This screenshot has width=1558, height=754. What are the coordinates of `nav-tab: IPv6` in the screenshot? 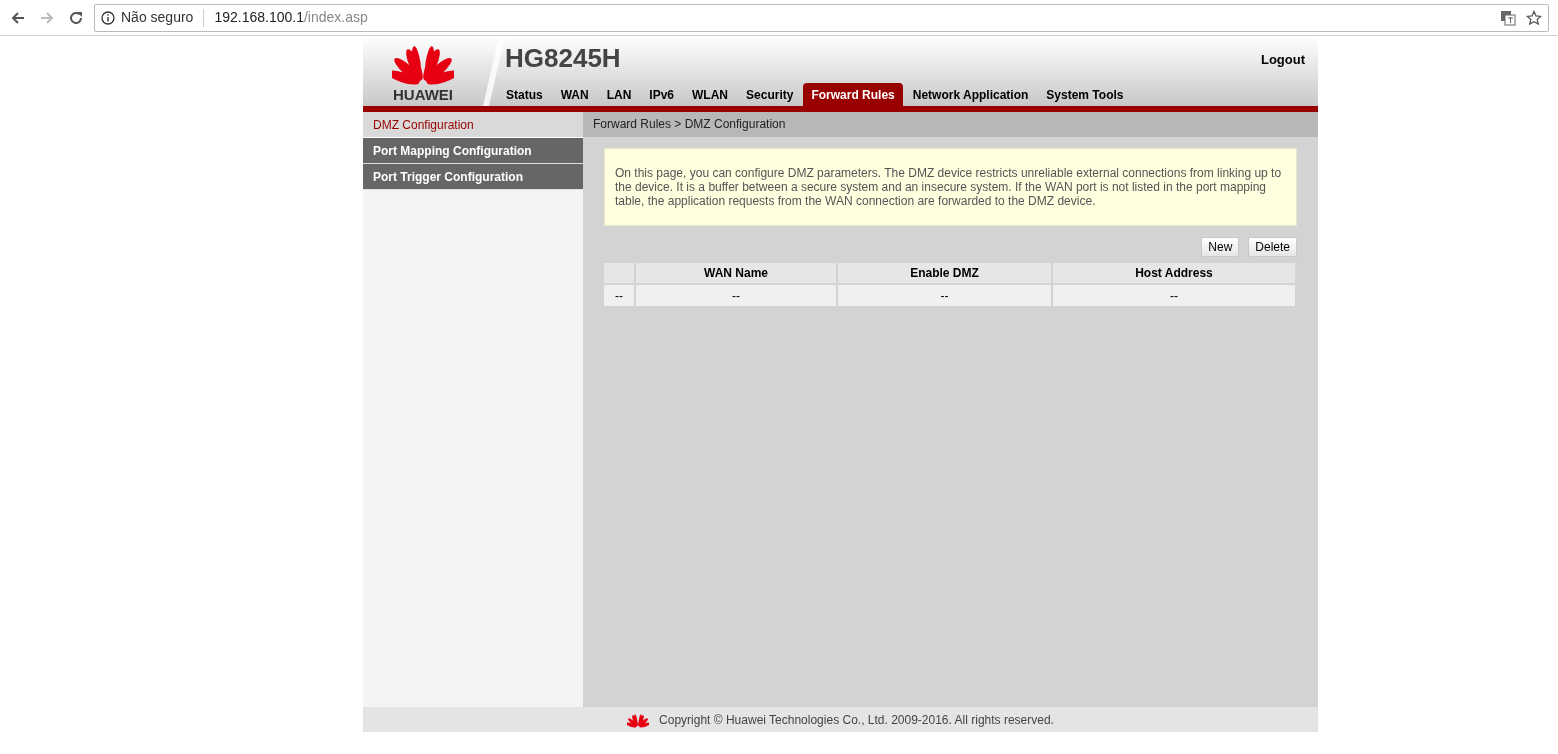 It's located at (662, 95).